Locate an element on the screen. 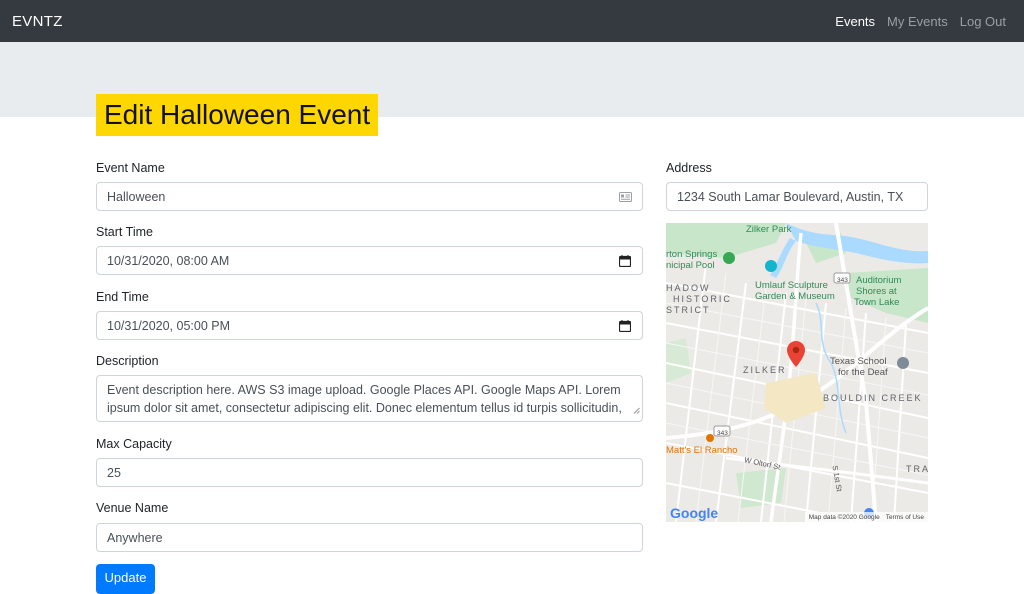  event-name-label: Event Name is located at coordinates (130, 168).